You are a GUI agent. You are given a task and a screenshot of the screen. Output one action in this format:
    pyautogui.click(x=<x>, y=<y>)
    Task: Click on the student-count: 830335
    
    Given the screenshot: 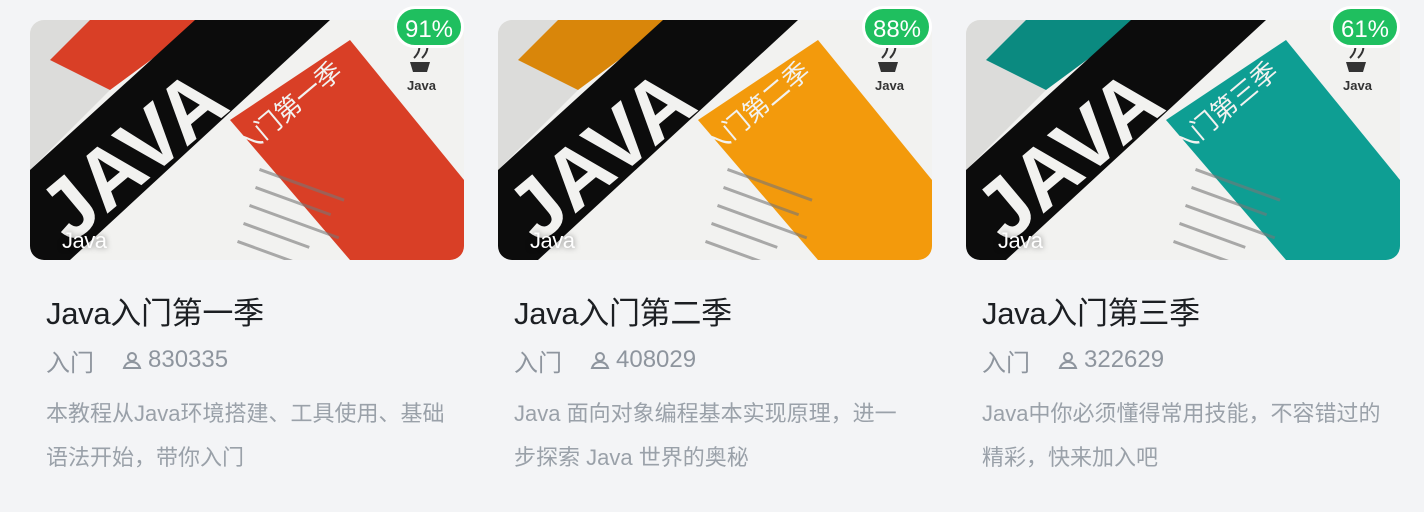 What is the action you would take?
    pyautogui.click(x=188, y=359)
    